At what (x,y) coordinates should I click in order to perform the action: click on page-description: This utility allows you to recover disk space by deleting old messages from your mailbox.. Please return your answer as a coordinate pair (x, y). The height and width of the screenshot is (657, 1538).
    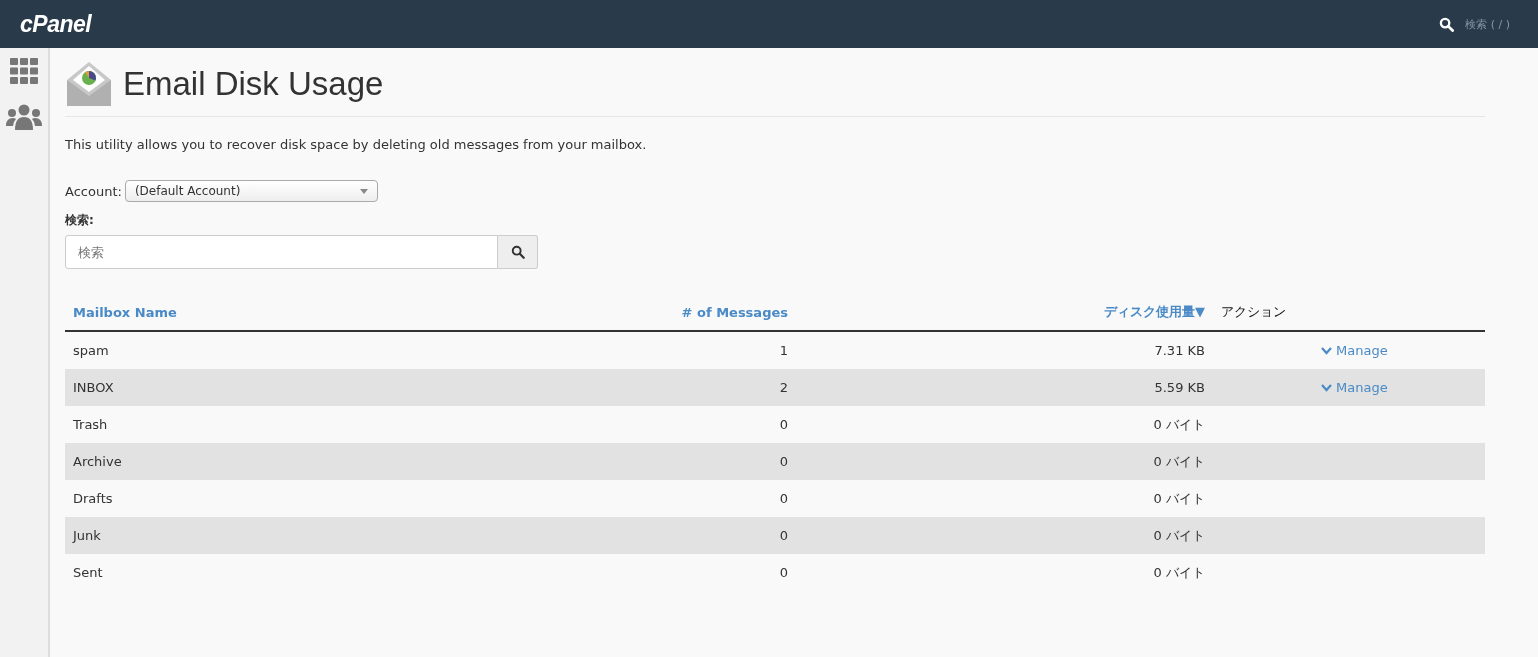
    Looking at the image, I should click on (356, 144).